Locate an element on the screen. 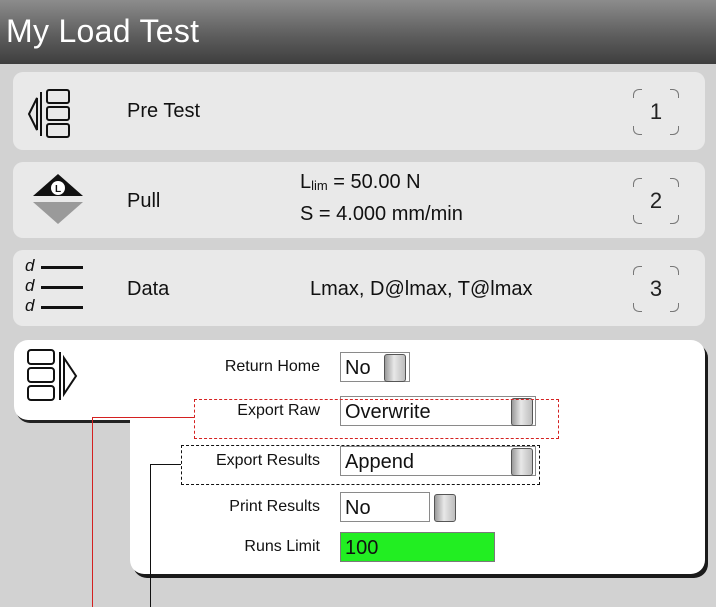 The height and width of the screenshot is (607, 720). step-number-1: 1 is located at coordinates (656, 112).